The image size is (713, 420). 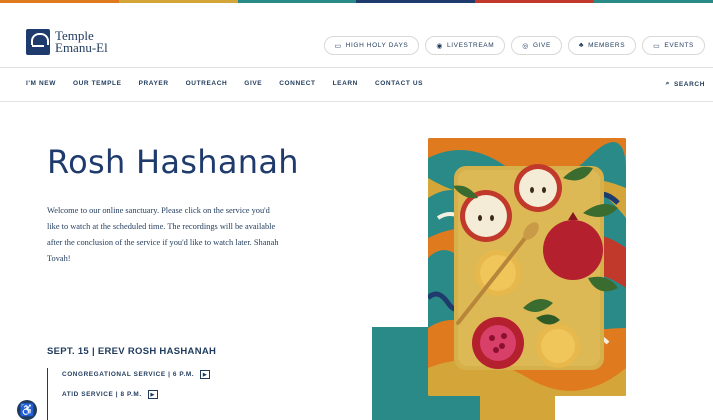 I want to click on accessibility-icon: ♿, so click(x=27, y=410).